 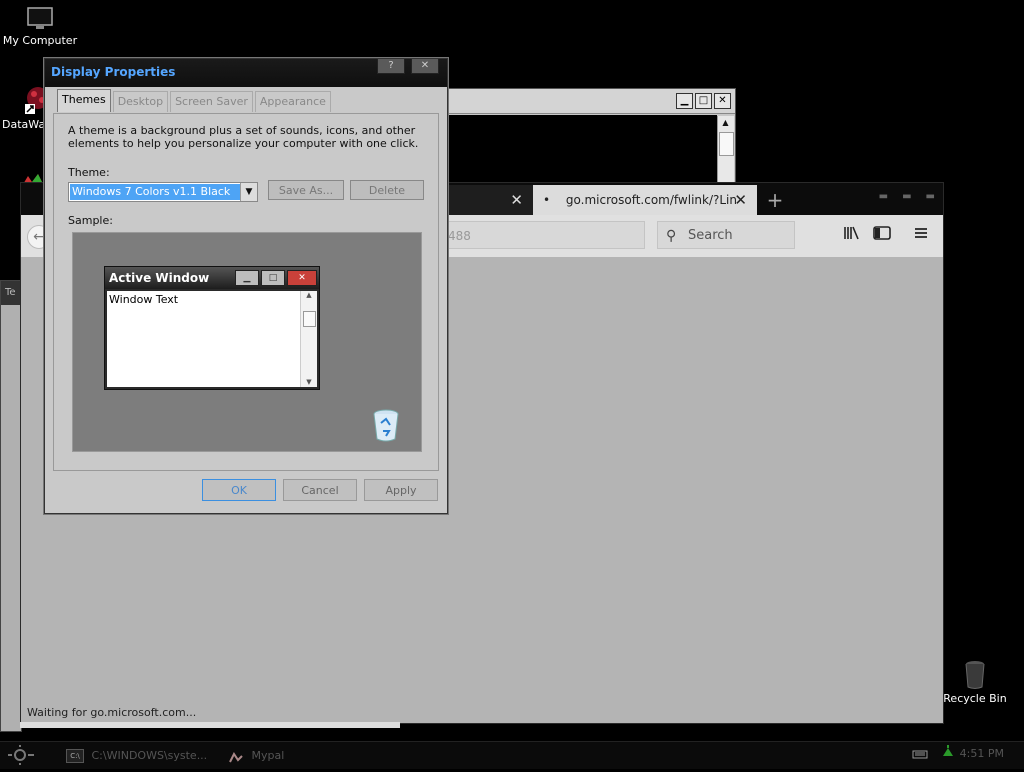 I want to click on tab-inactive: ✕, so click(x=491, y=200).